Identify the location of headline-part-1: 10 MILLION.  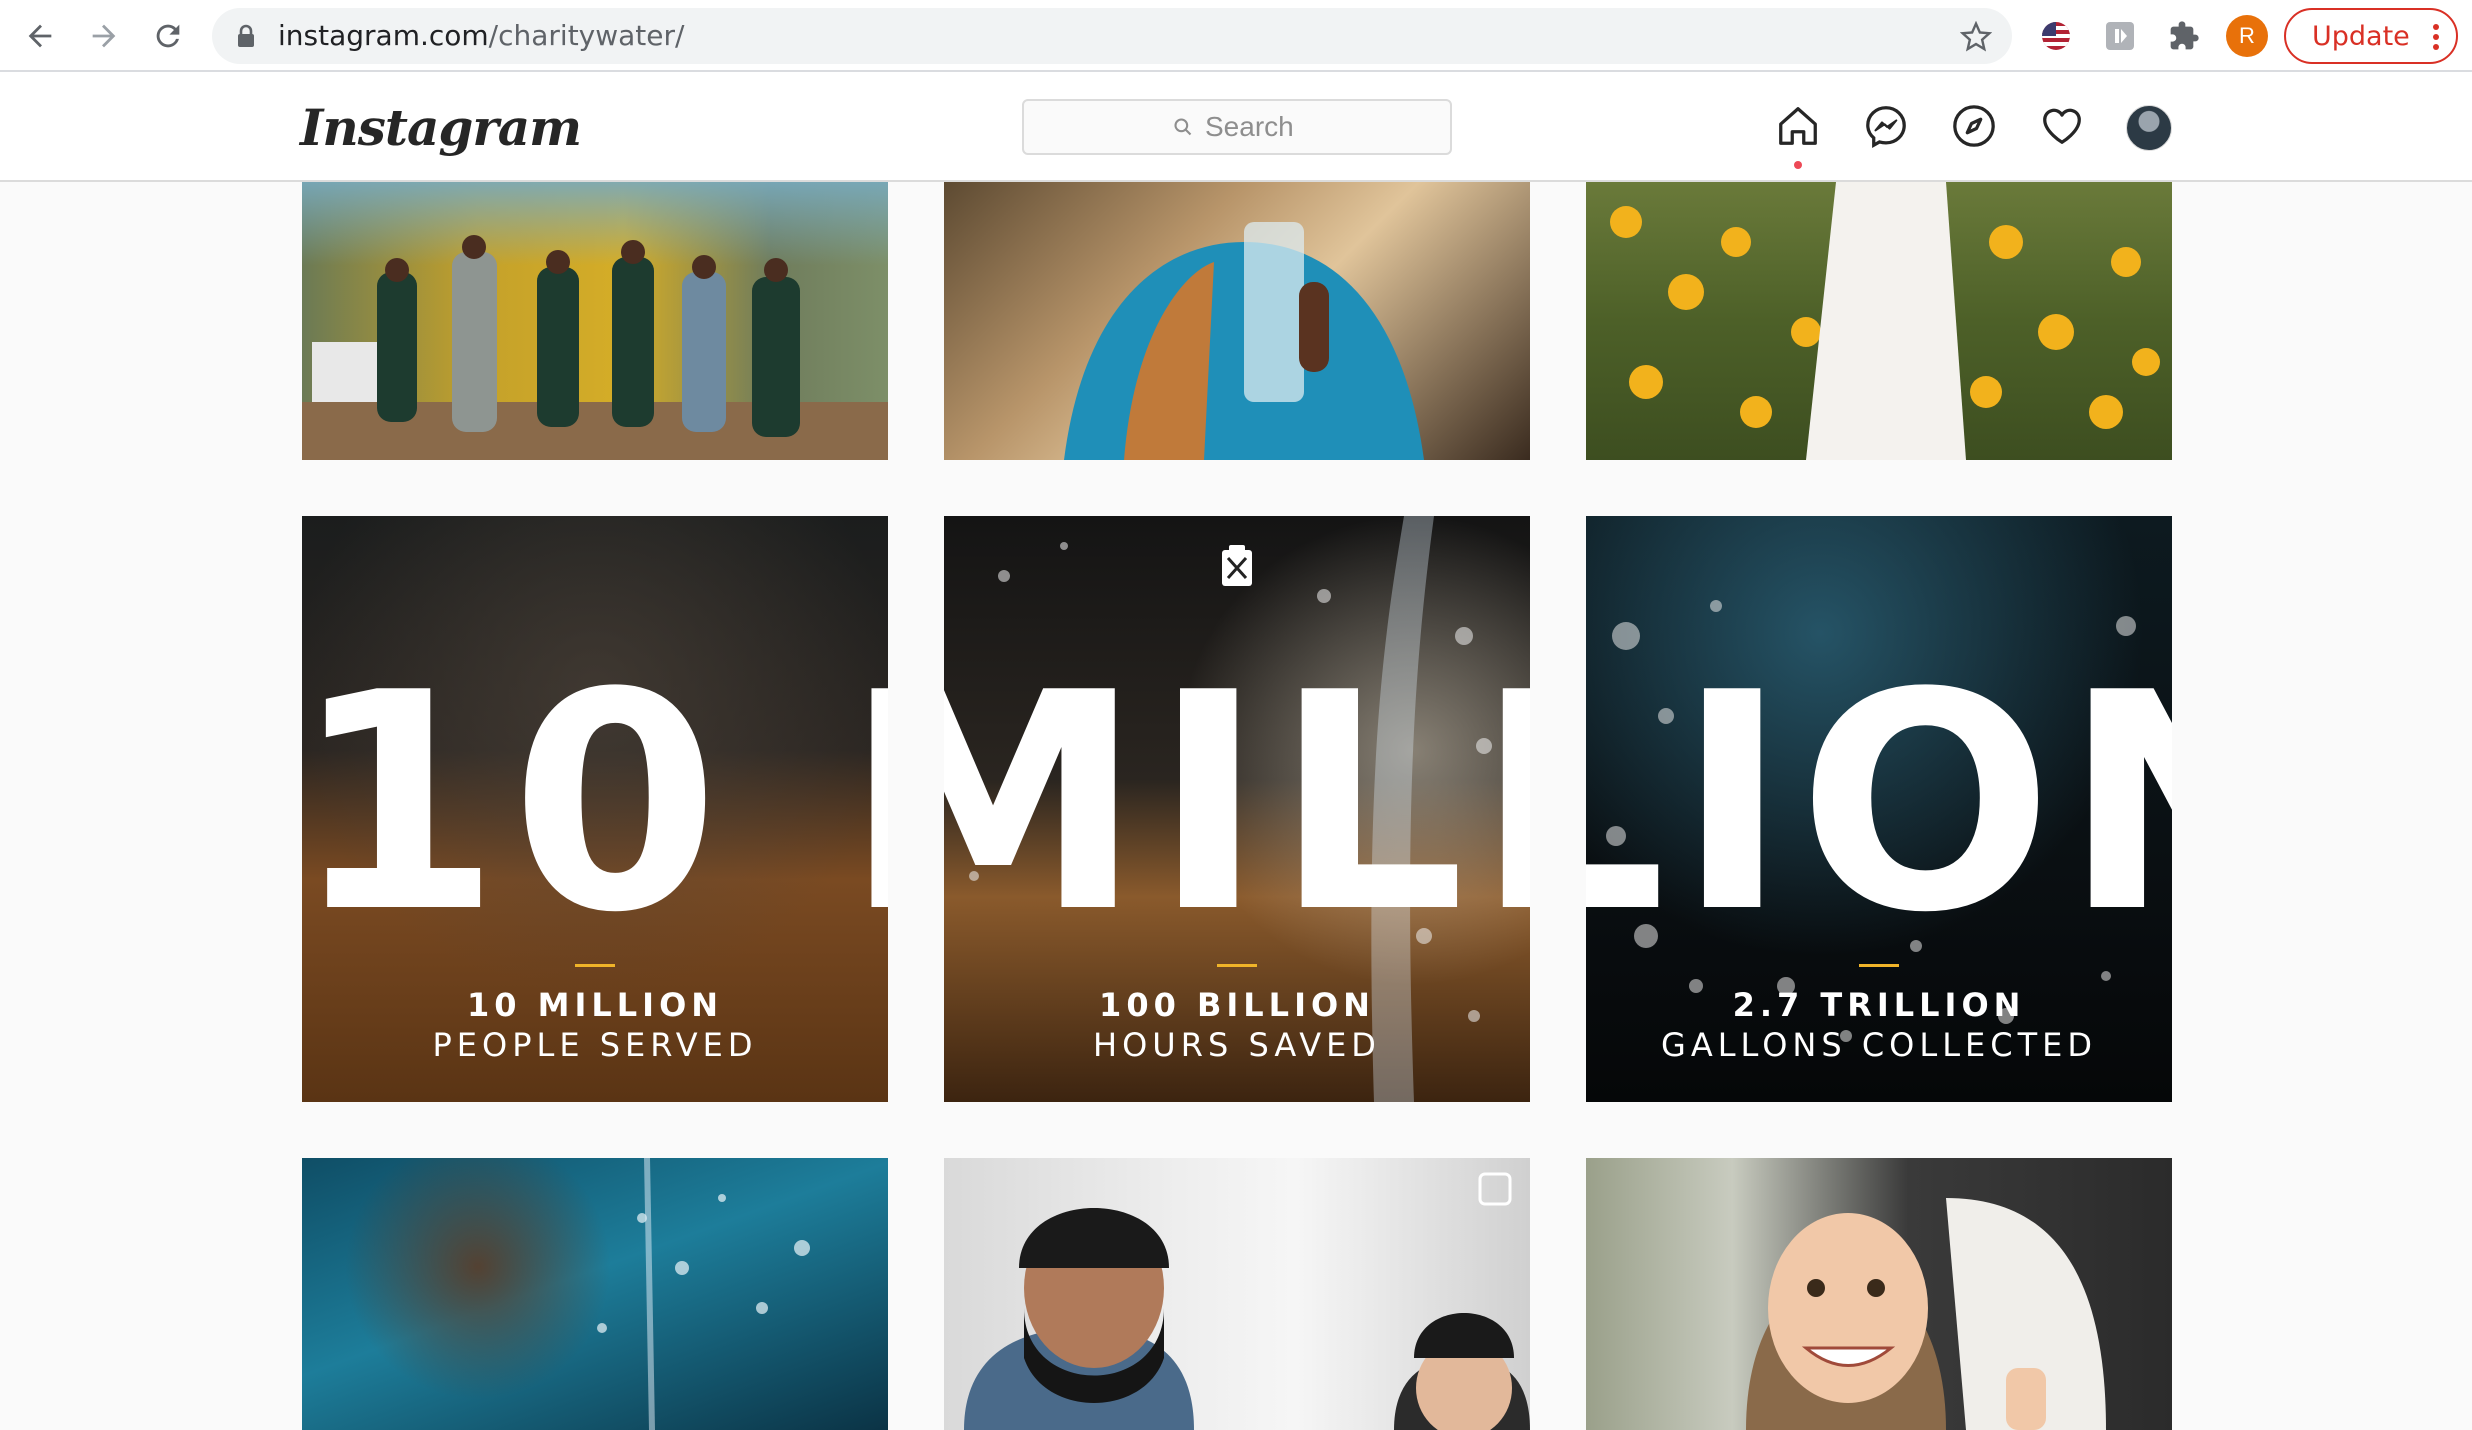
(595, 809).